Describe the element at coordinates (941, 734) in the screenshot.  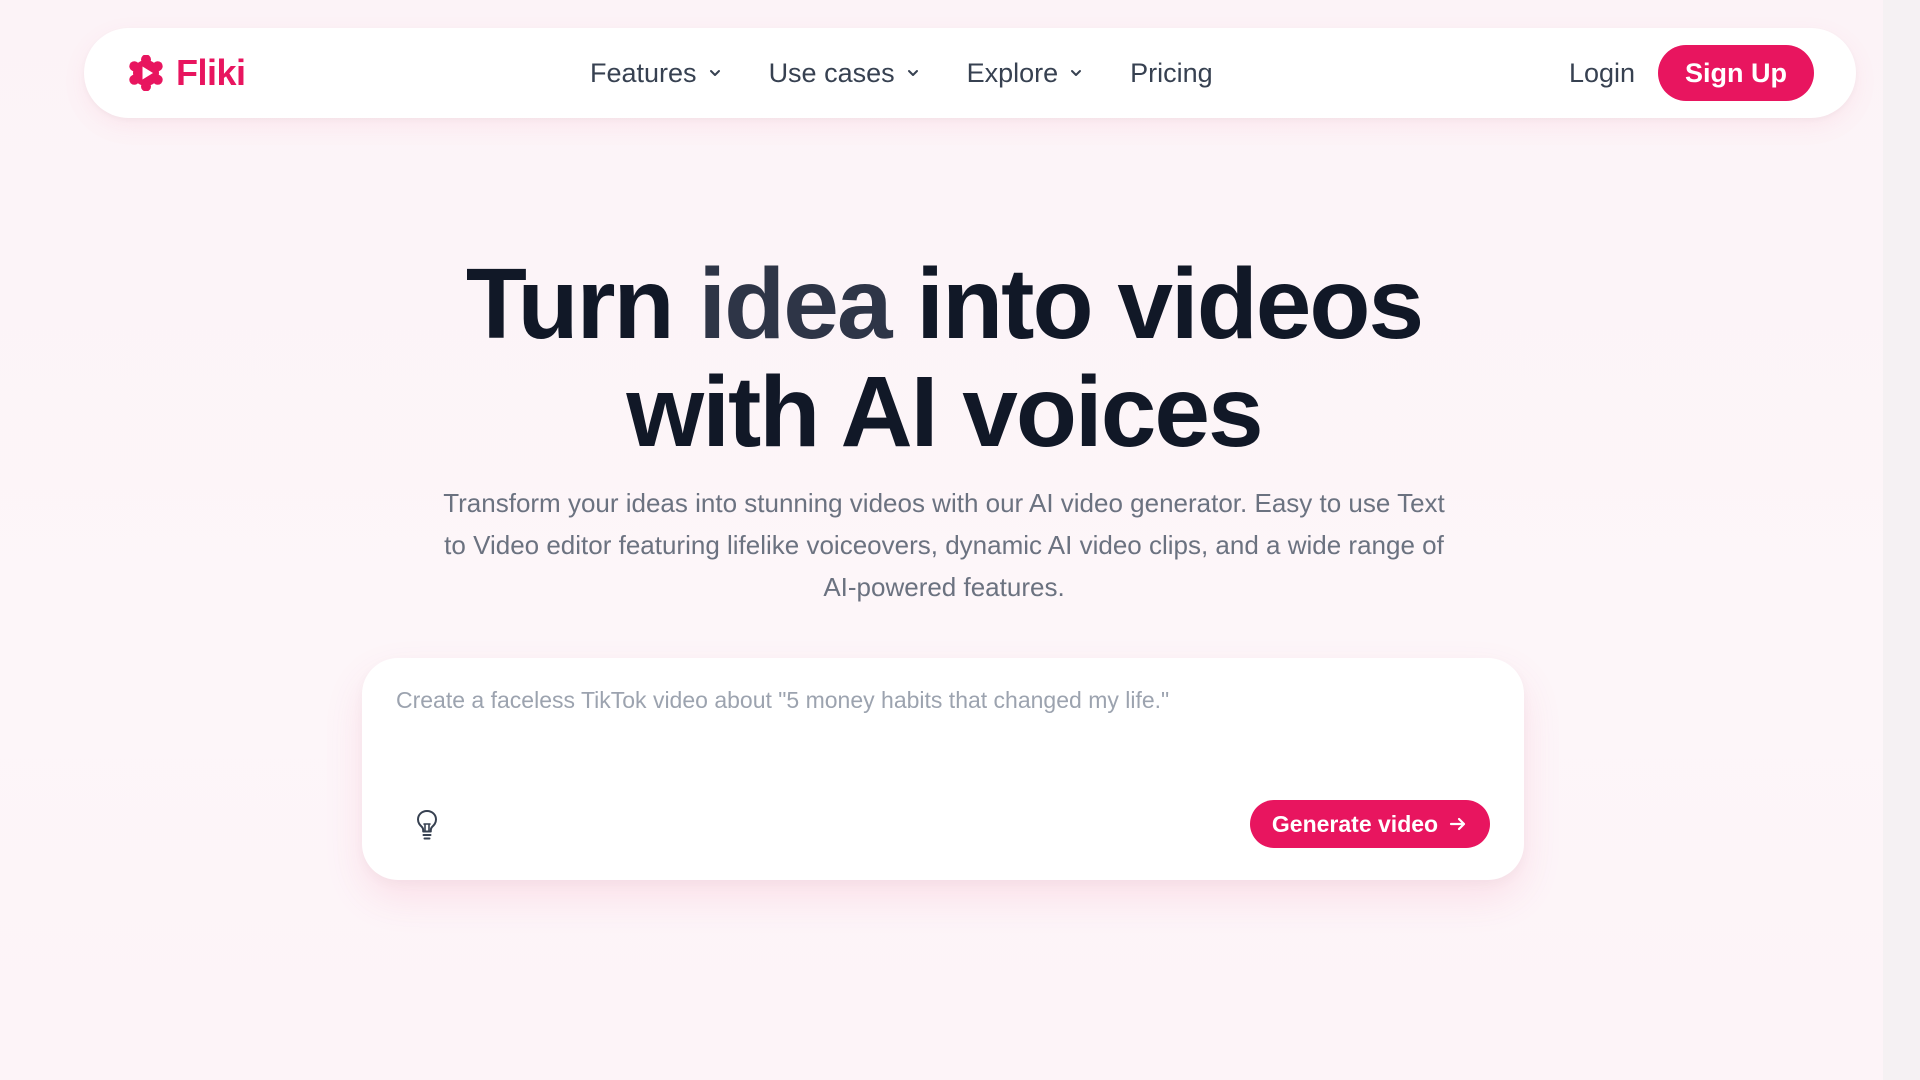
I see `prompt-input` at that location.